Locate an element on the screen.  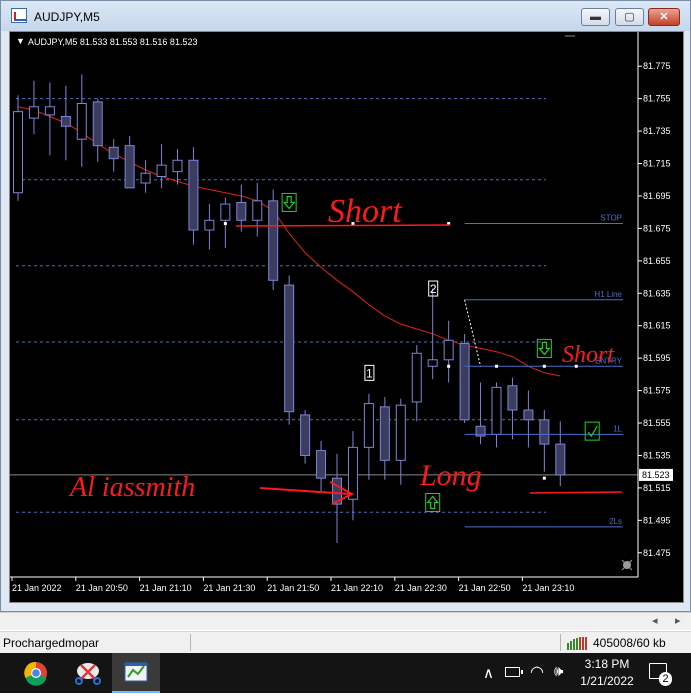
maximize-button: ▢ is located at coordinates (629, 17).